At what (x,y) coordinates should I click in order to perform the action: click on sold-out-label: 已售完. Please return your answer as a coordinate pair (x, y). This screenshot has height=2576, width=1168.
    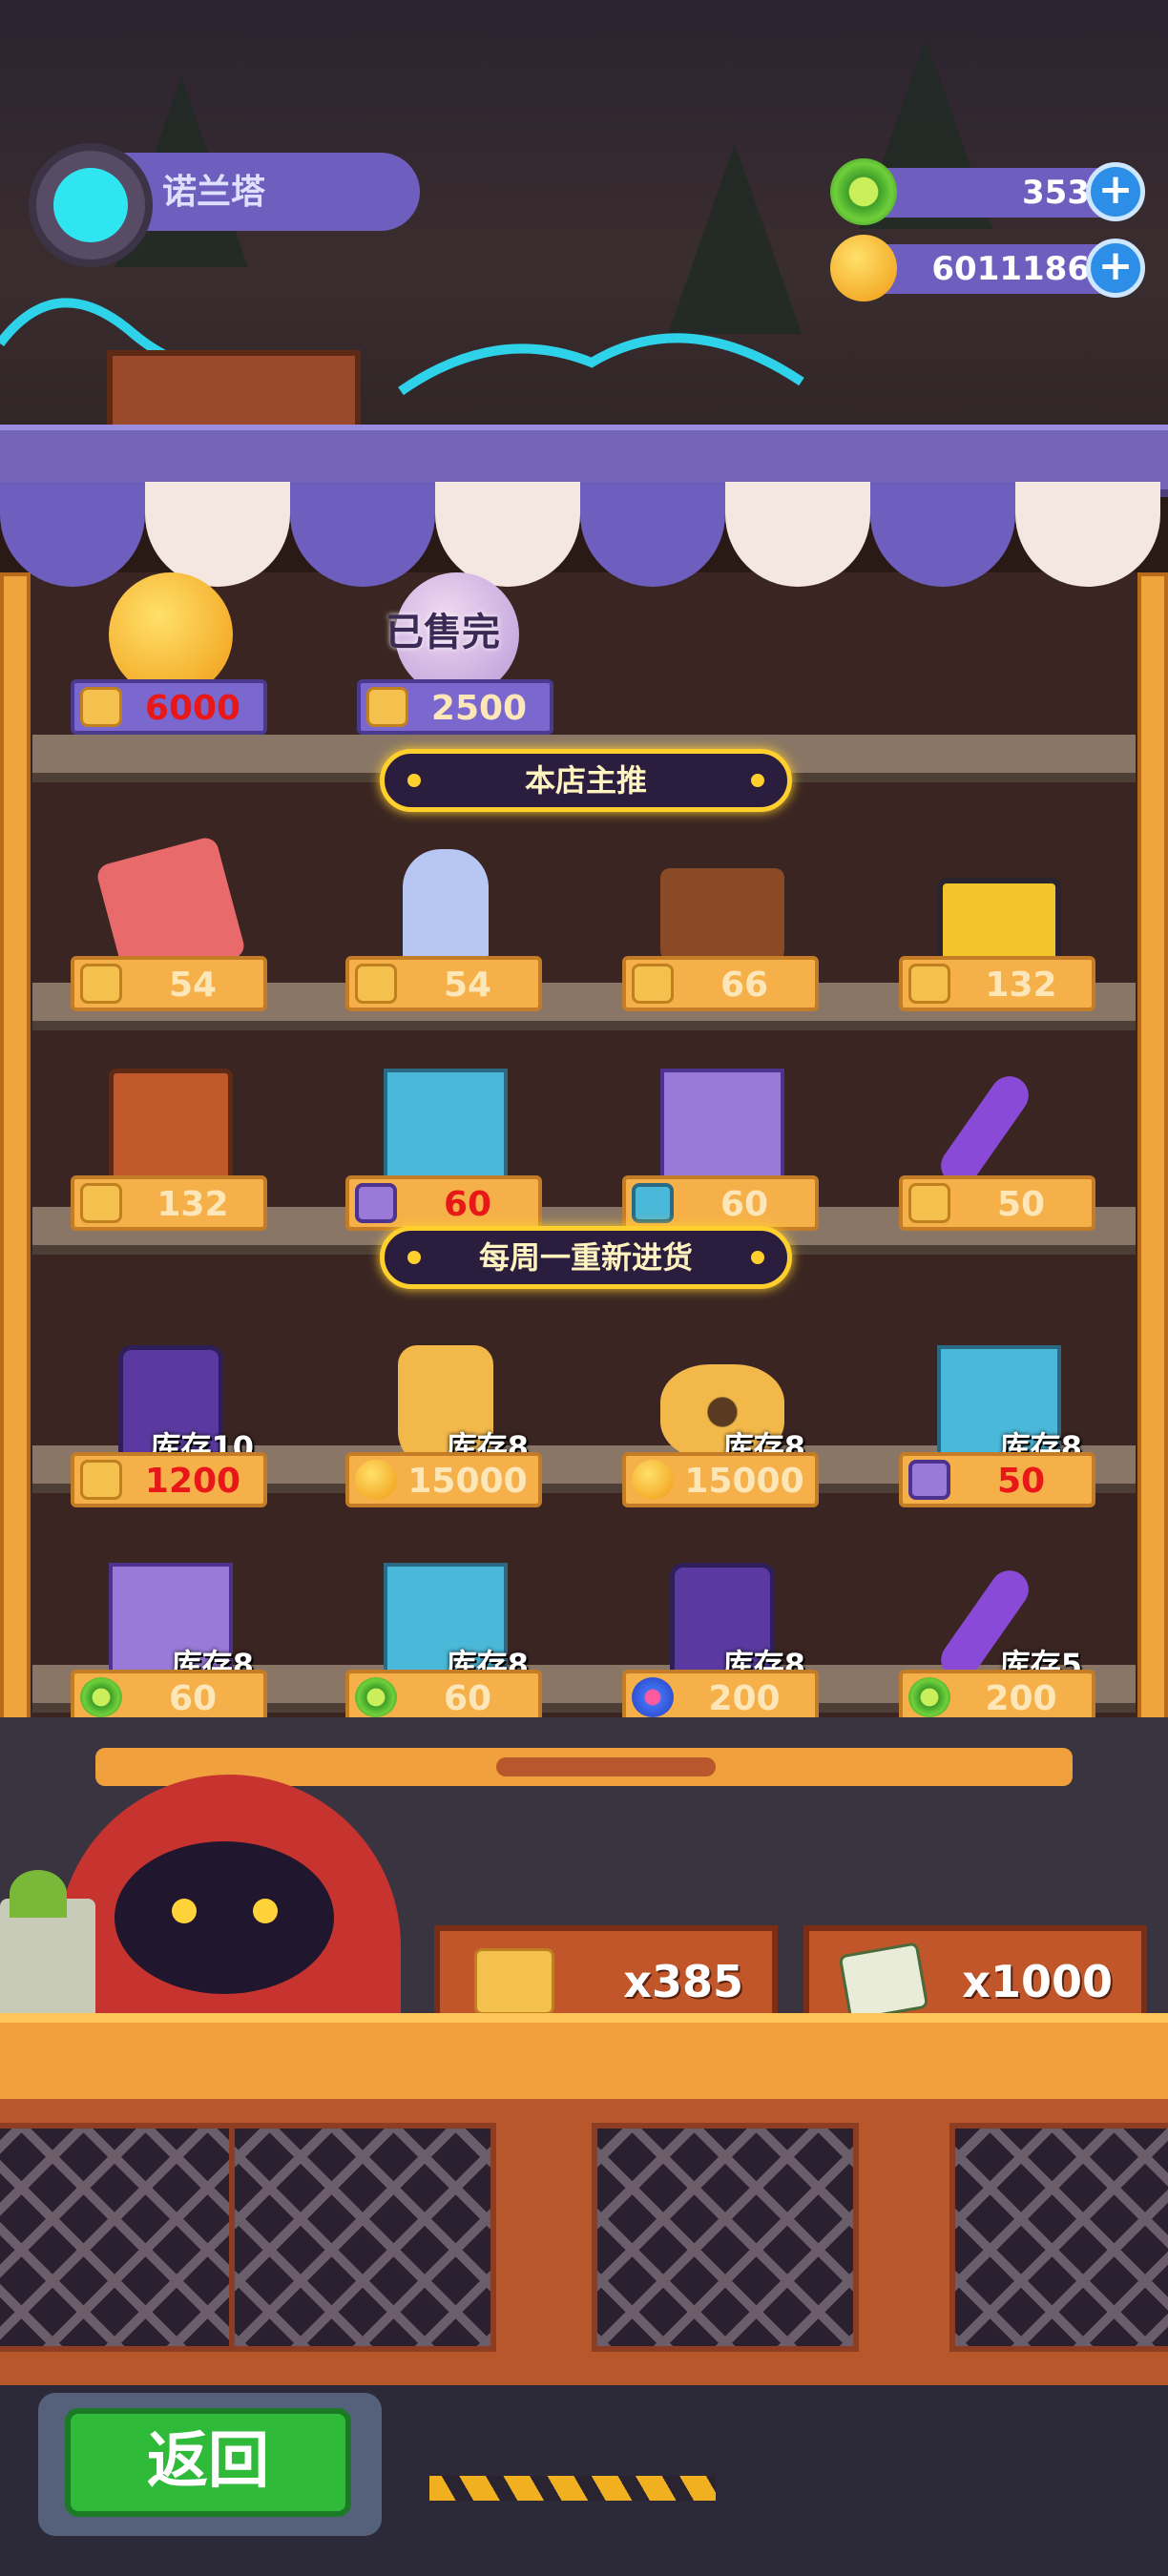
    Looking at the image, I should click on (443, 632).